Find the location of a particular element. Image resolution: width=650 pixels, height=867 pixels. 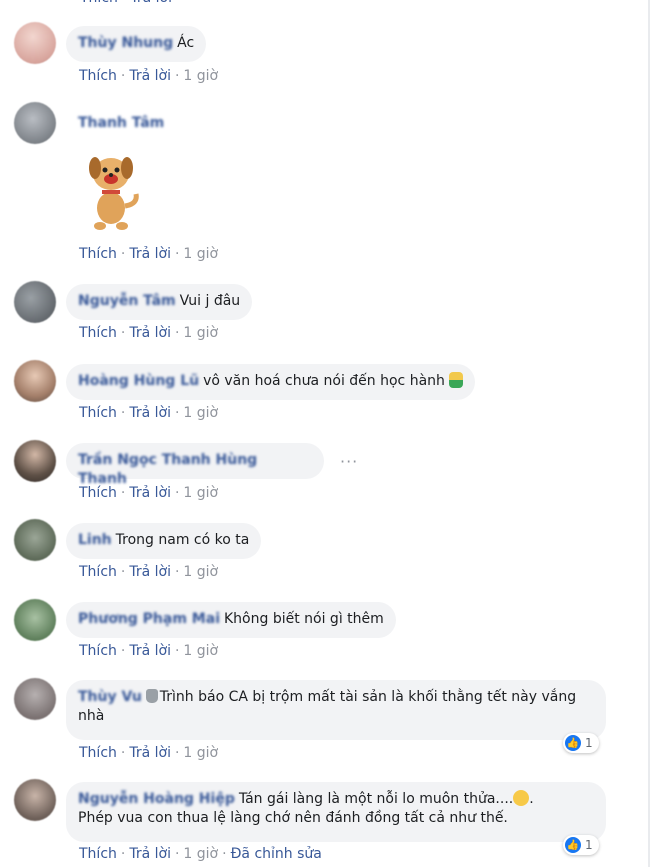

more-options-icon: ··· is located at coordinates (349, 461).